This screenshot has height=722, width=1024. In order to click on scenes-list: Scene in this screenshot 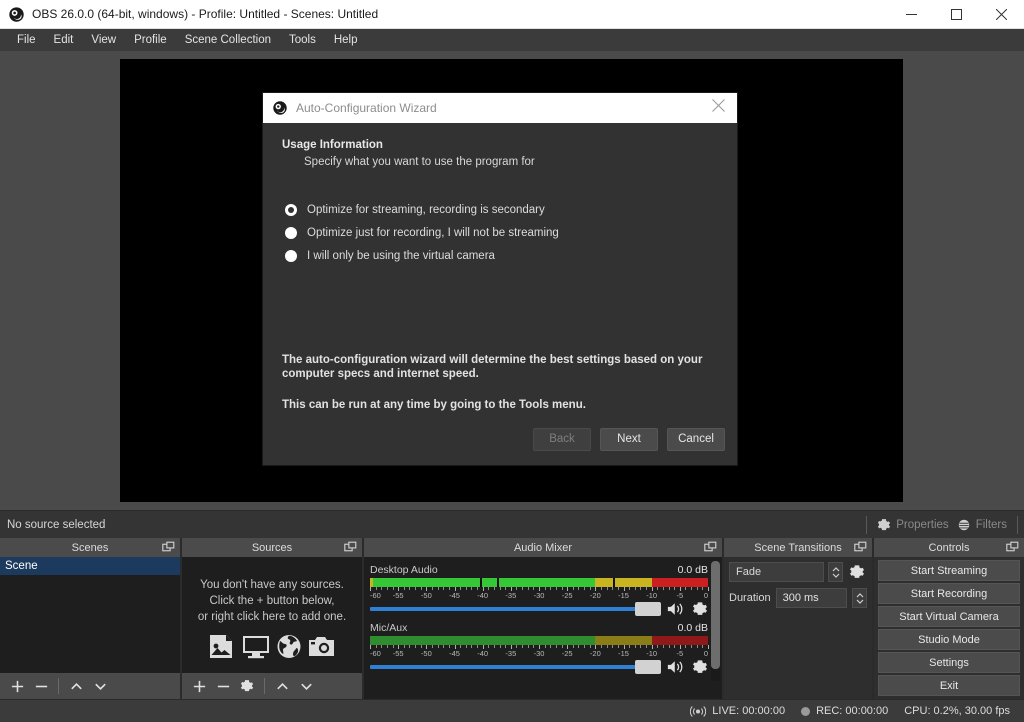, I will do `click(90, 615)`.